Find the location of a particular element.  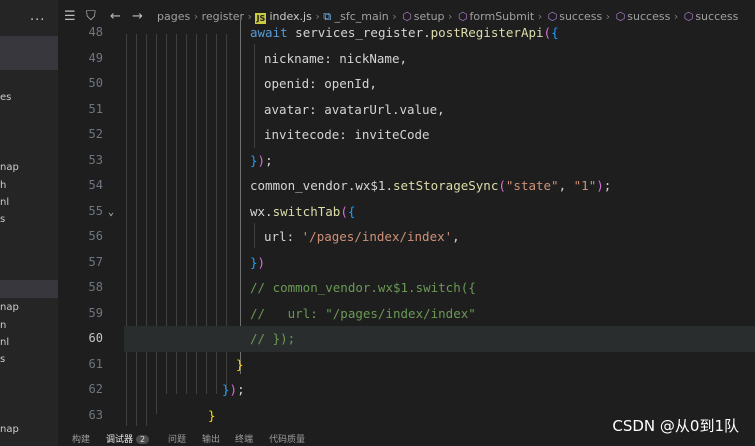

code-line: 52 invitecode: inviteCode is located at coordinates (406, 135).